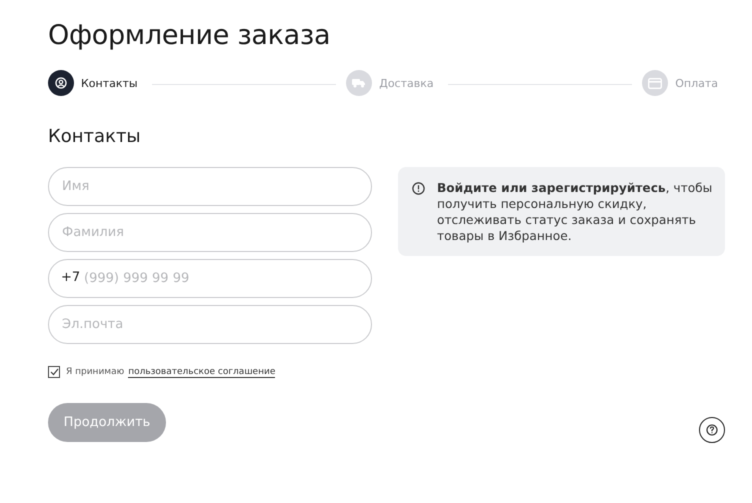 This screenshot has height=503, width=752. Describe the element at coordinates (54, 372) in the screenshot. I see `checkbox` at that location.